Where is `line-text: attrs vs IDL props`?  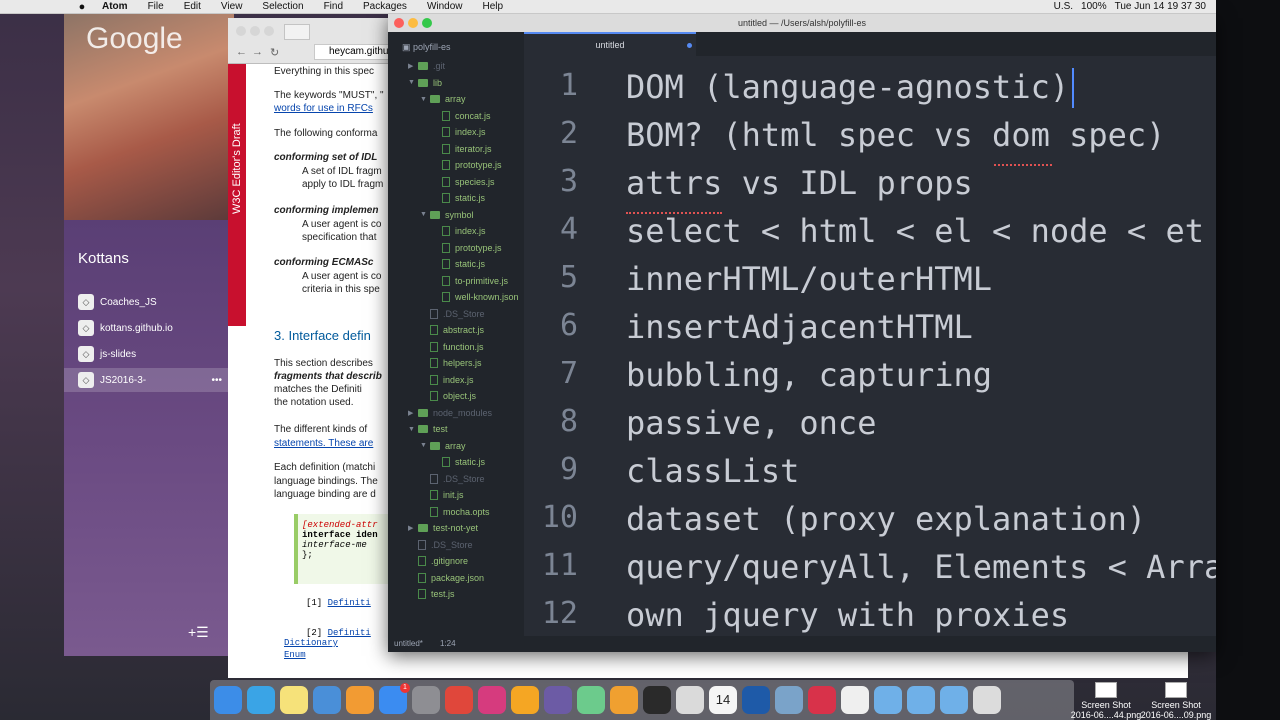
line-text: attrs vs IDL props is located at coordinates (799, 183).